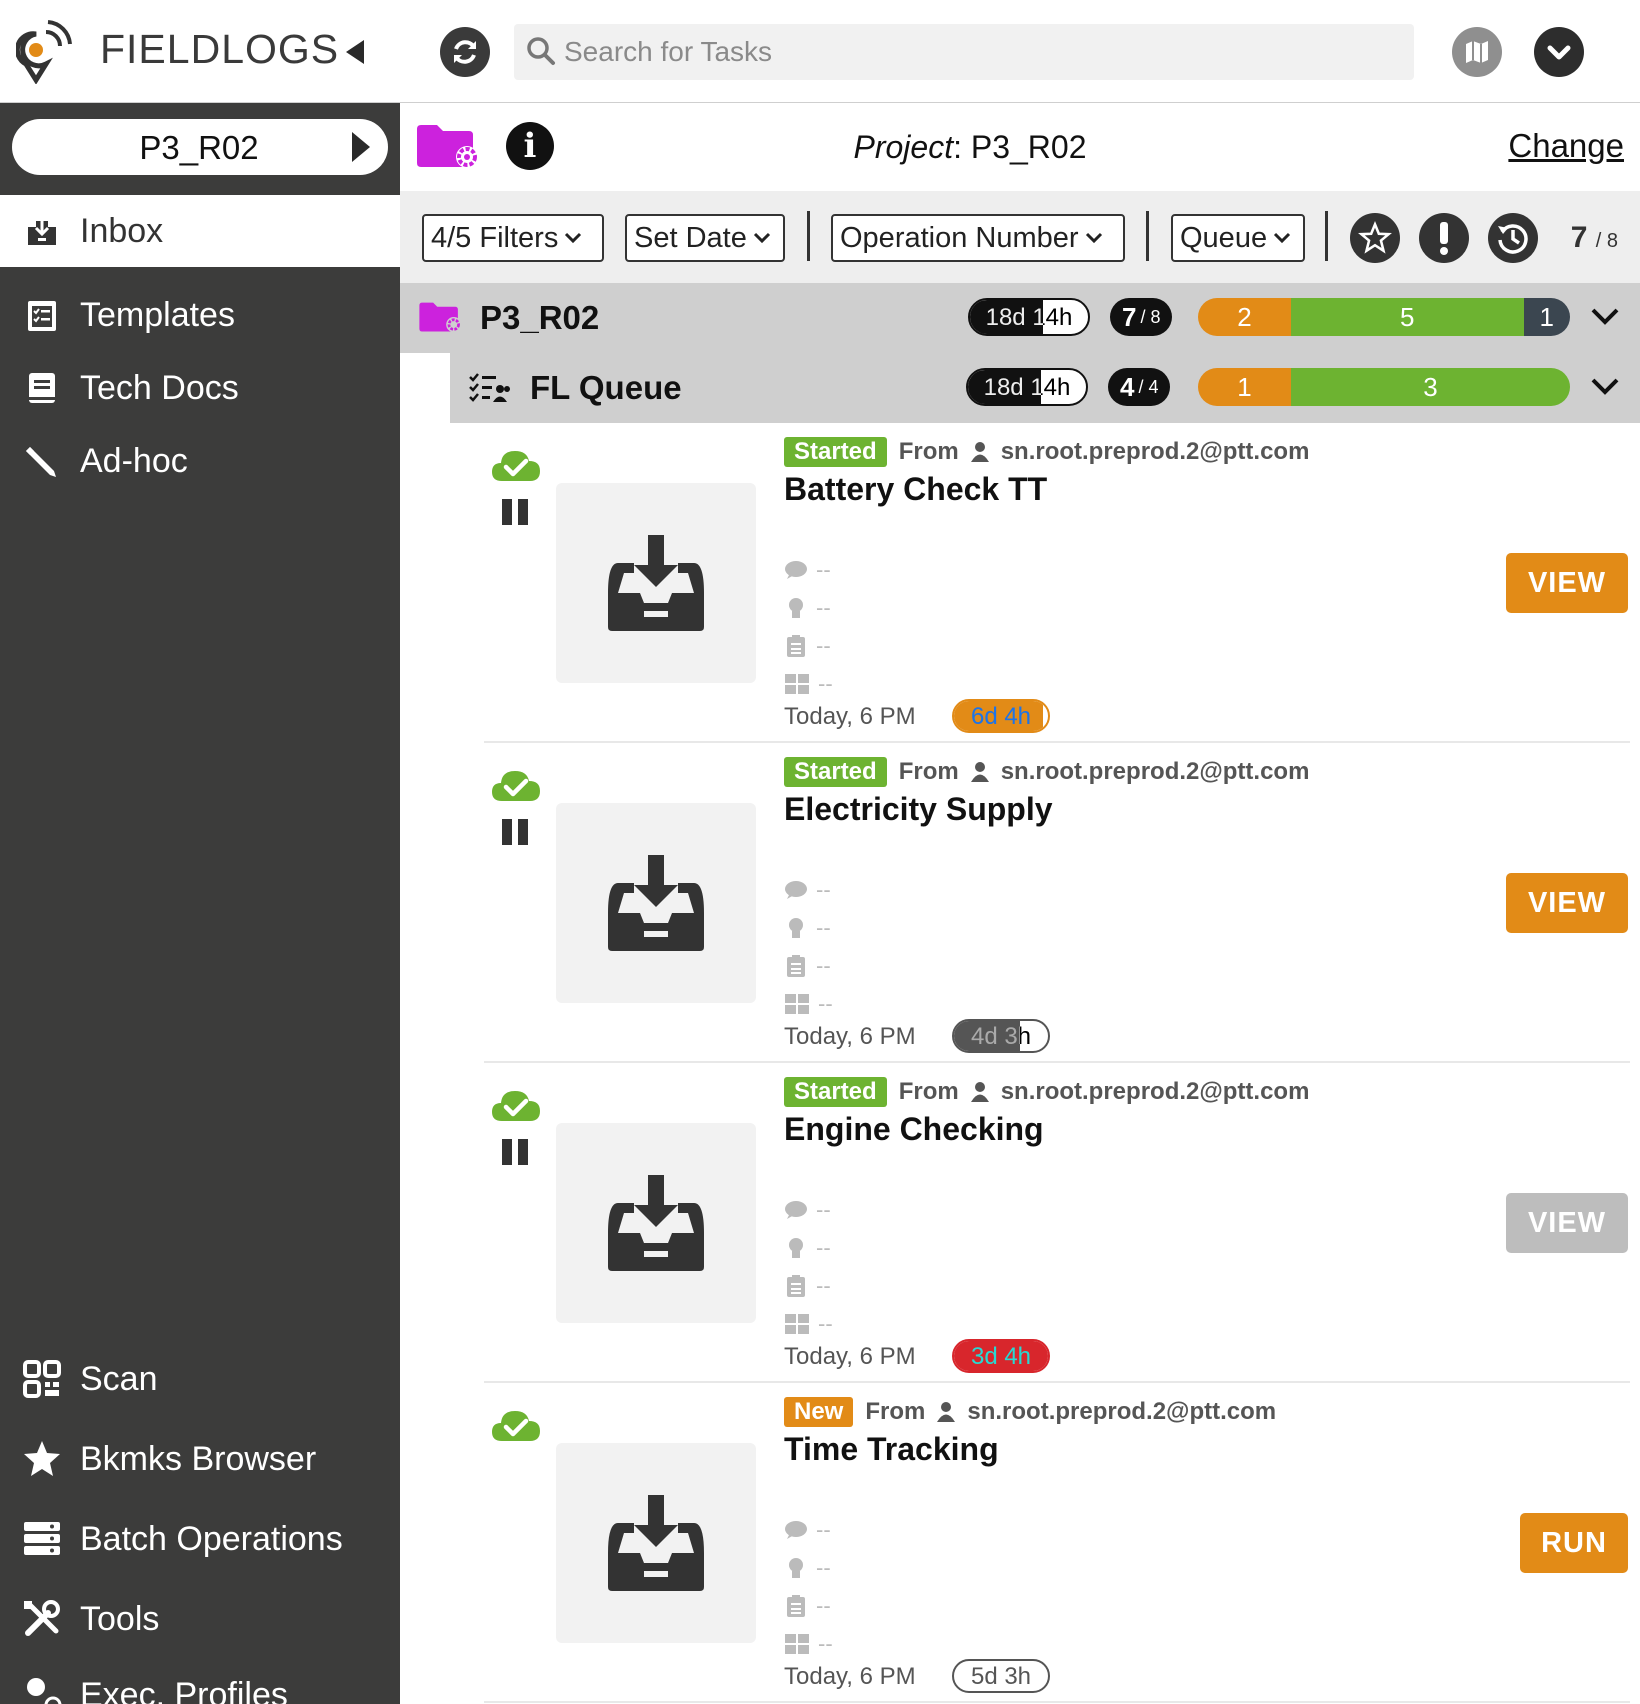 The width and height of the screenshot is (1640, 1704). What do you see at coordinates (1513, 238) in the screenshot?
I see `history-filter-button` at bounding box center [1513, 238].